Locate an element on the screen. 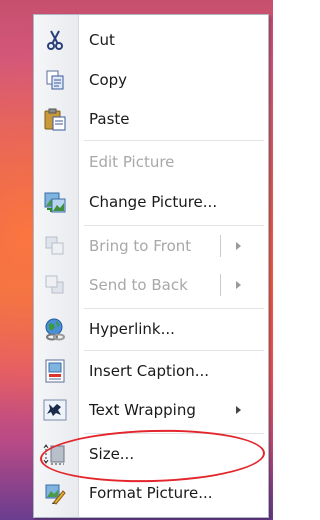 Image resolution: width=320 pixels, height=520 pixels. menu-item-label: Text Wrapping is located at coordinates (142, 410).